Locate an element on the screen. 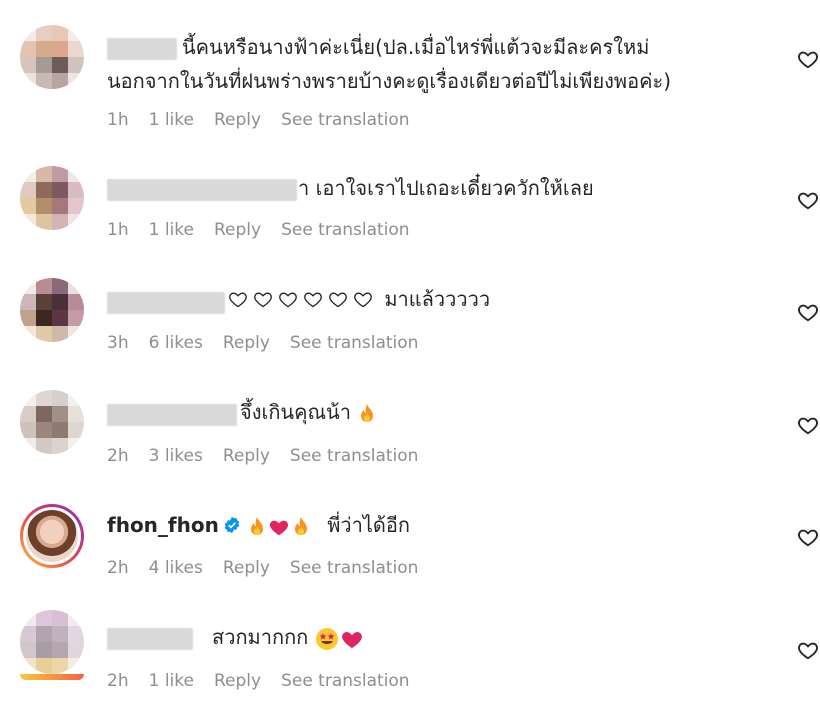  timestamp: 3h is located at coordinates (118, 343).